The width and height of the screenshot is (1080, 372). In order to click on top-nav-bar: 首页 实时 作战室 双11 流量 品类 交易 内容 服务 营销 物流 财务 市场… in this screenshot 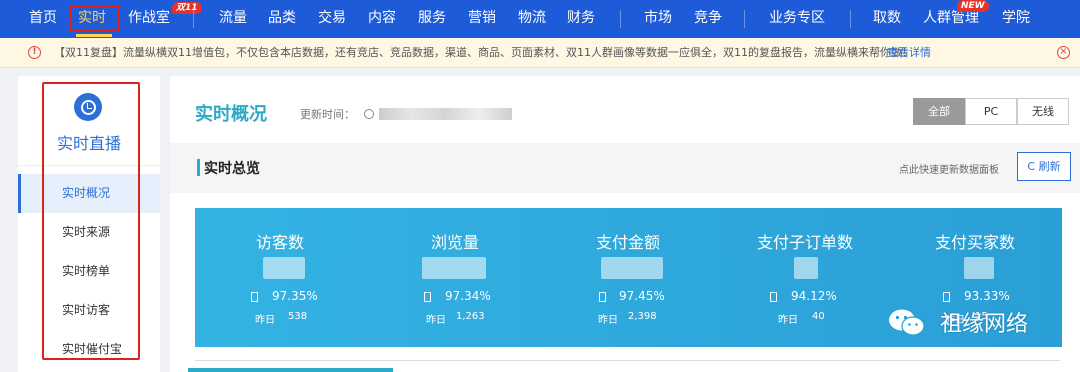, I will do `click(540, 19)`.